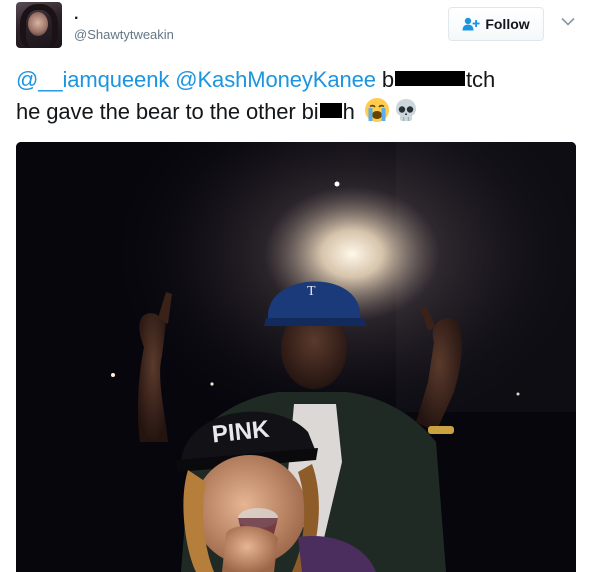  I want to click on chevron-down-icon, so click(568, 22).